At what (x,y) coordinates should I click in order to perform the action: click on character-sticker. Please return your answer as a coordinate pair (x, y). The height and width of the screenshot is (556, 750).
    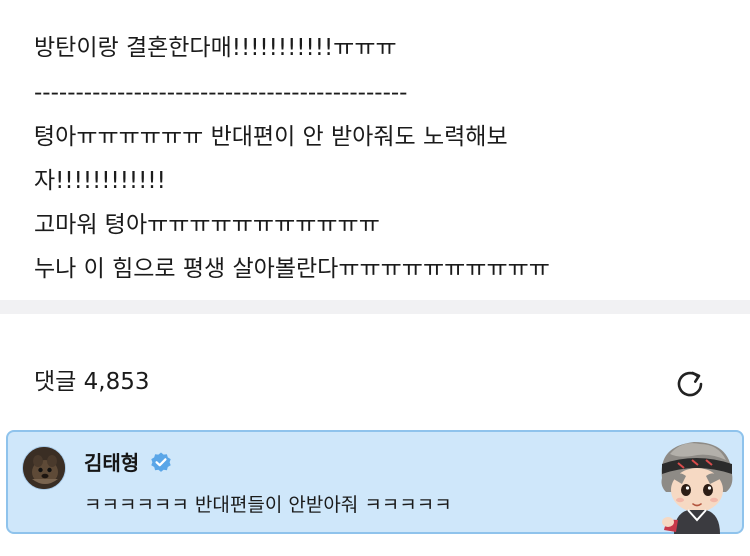
    Looking at the image, I should click on (696, 484).